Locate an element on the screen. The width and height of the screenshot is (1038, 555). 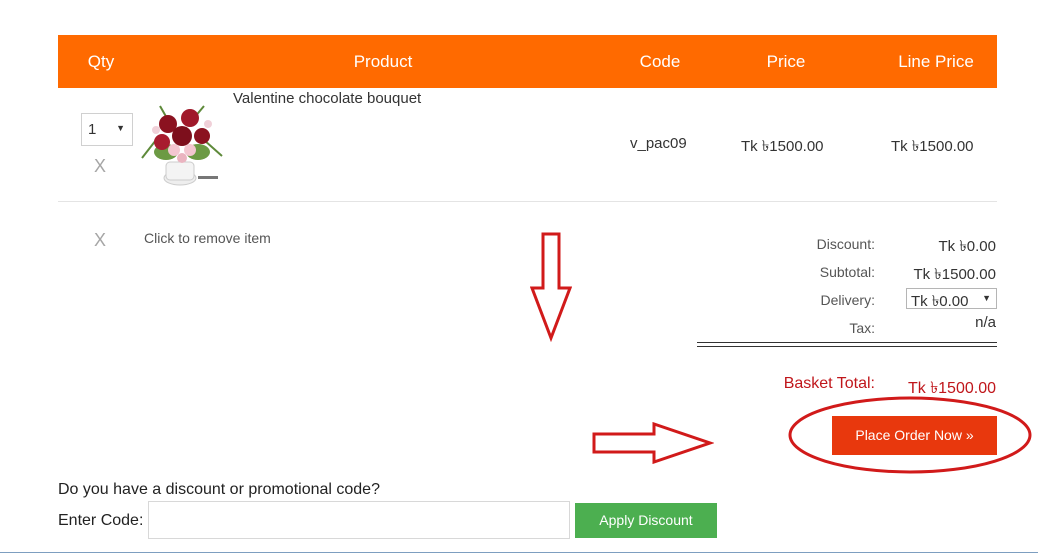
header-line-price: Line Price is located at coordinates (936, 61).